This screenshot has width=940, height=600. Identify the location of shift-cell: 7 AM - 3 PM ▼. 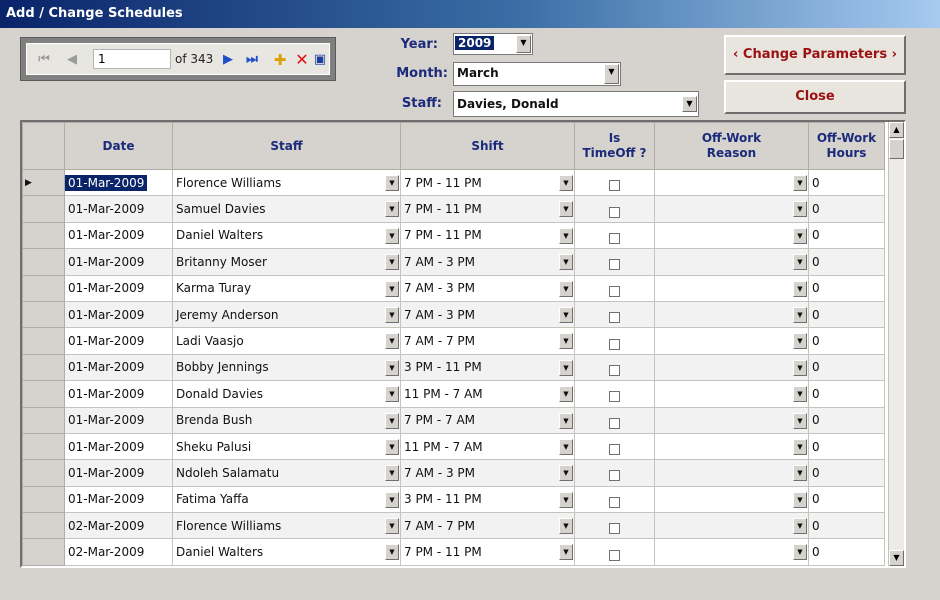
(487, 473).